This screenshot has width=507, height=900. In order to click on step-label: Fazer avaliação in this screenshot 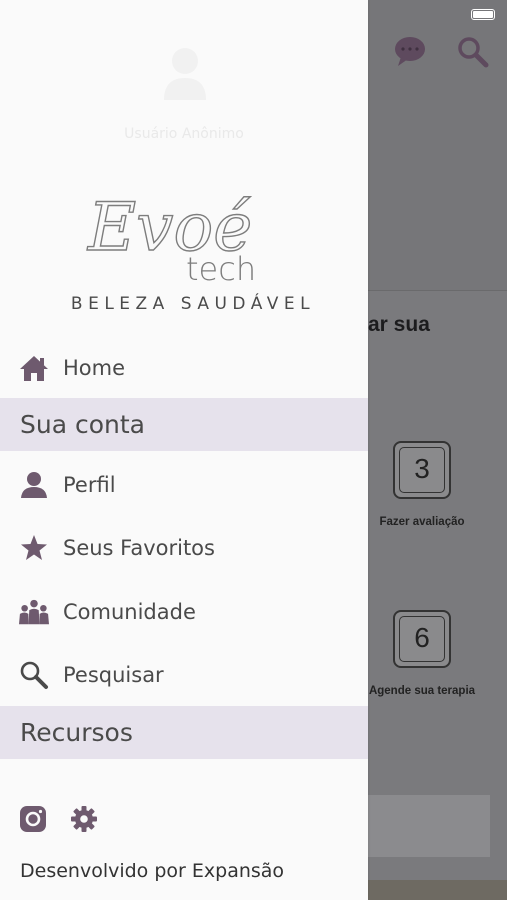, I will do `click(422, 522)`.